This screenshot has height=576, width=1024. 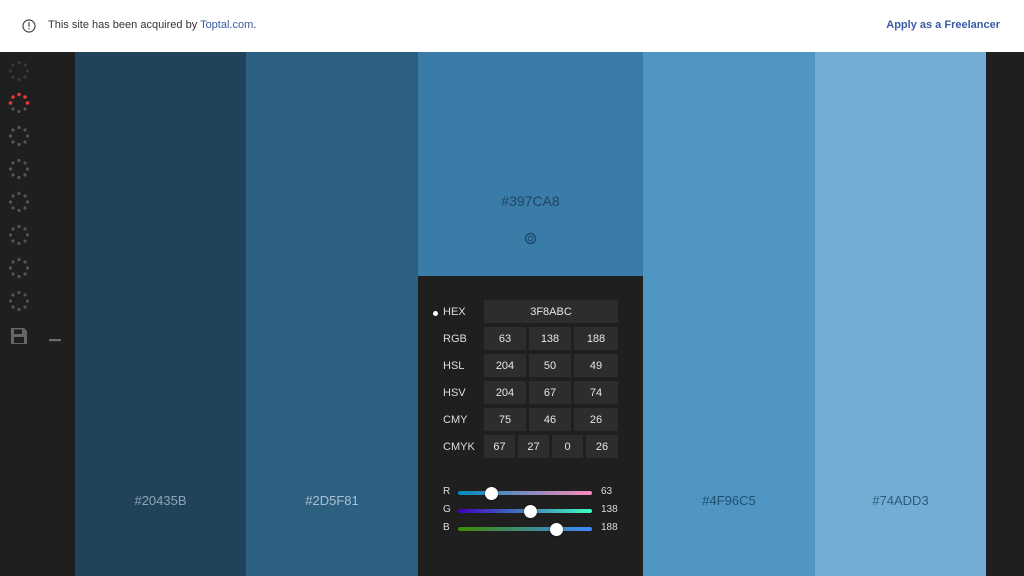 What do you see at coordinates (453, 366) in the screenshot?
I see `hsl-label: HSL` at bounding box center [453, 366].